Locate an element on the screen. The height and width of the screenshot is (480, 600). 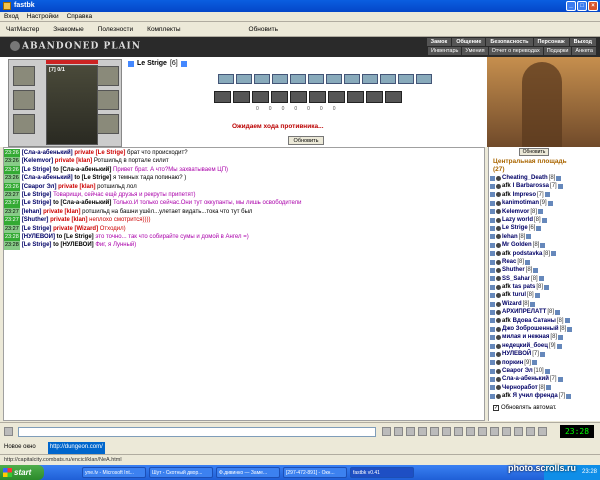
start-button: start is located at coordinates (22, 472).